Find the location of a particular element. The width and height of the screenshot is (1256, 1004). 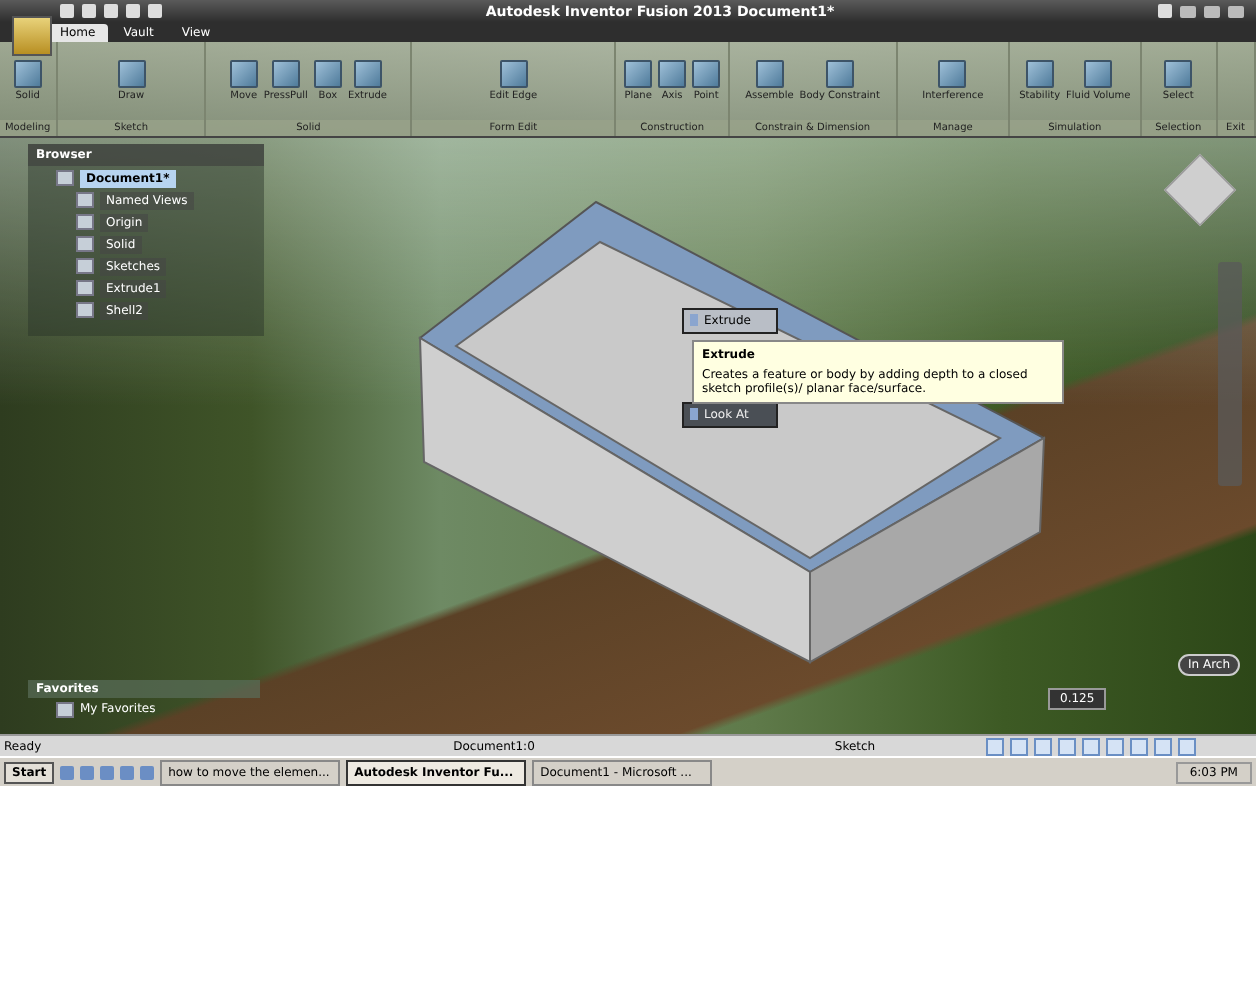

maximize-button is located at coordinates (1212, 11).